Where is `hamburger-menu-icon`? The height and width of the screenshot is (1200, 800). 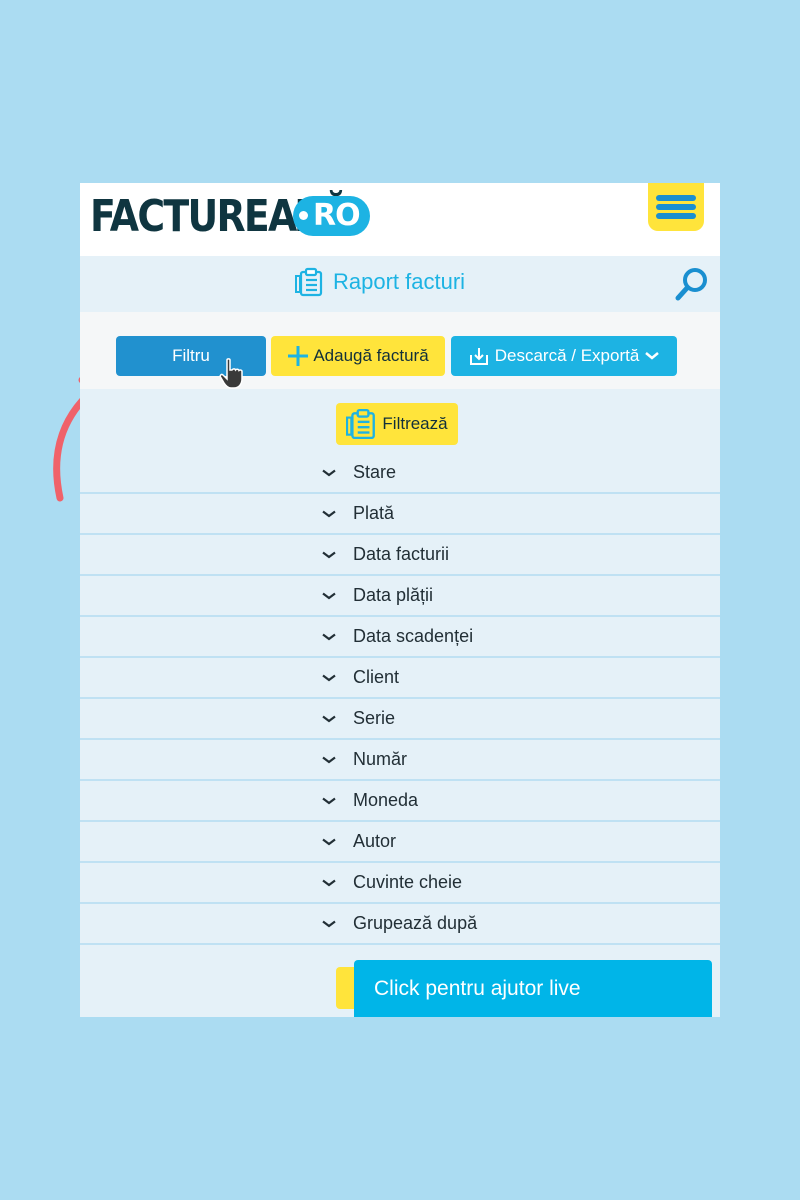 hamburger-menu-icon is located at coordinates (676, 207).